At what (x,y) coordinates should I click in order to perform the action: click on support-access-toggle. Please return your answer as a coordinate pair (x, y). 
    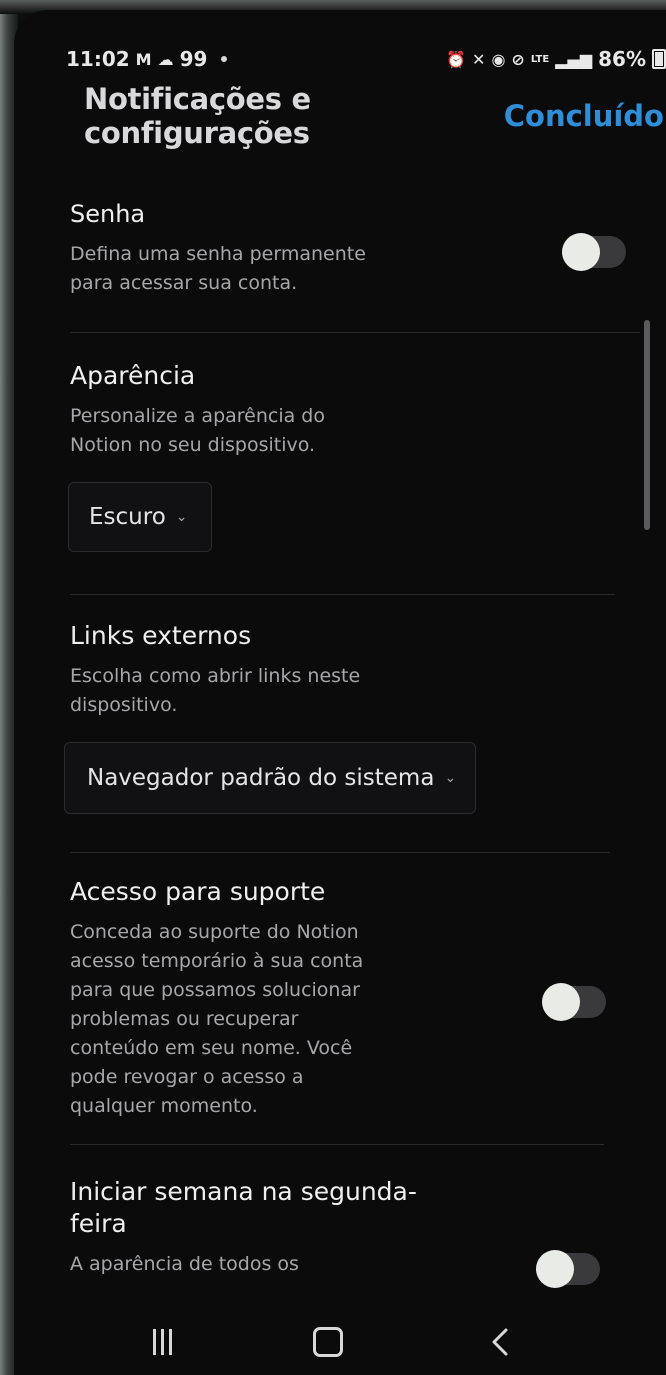
    Looking at the image, I should click on (574, 1002).